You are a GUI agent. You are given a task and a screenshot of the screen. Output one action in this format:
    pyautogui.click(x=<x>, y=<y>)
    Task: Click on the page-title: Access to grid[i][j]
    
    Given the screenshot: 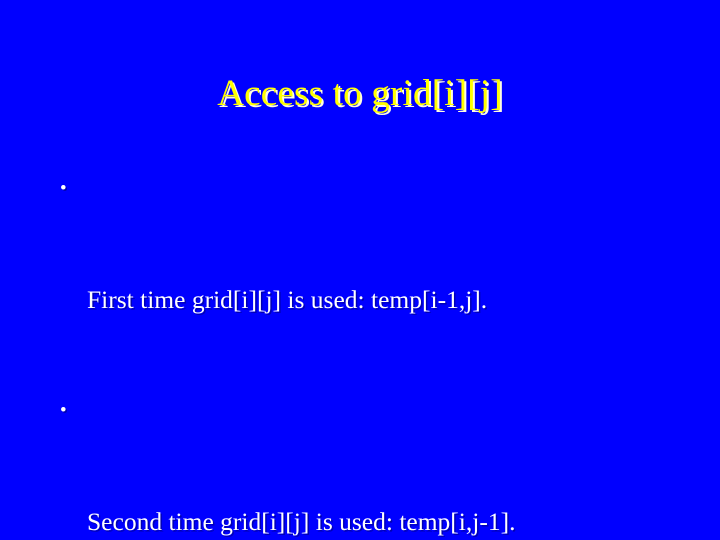 What is the action you would take?
    pyautogui.click(x=360, y=93)
    